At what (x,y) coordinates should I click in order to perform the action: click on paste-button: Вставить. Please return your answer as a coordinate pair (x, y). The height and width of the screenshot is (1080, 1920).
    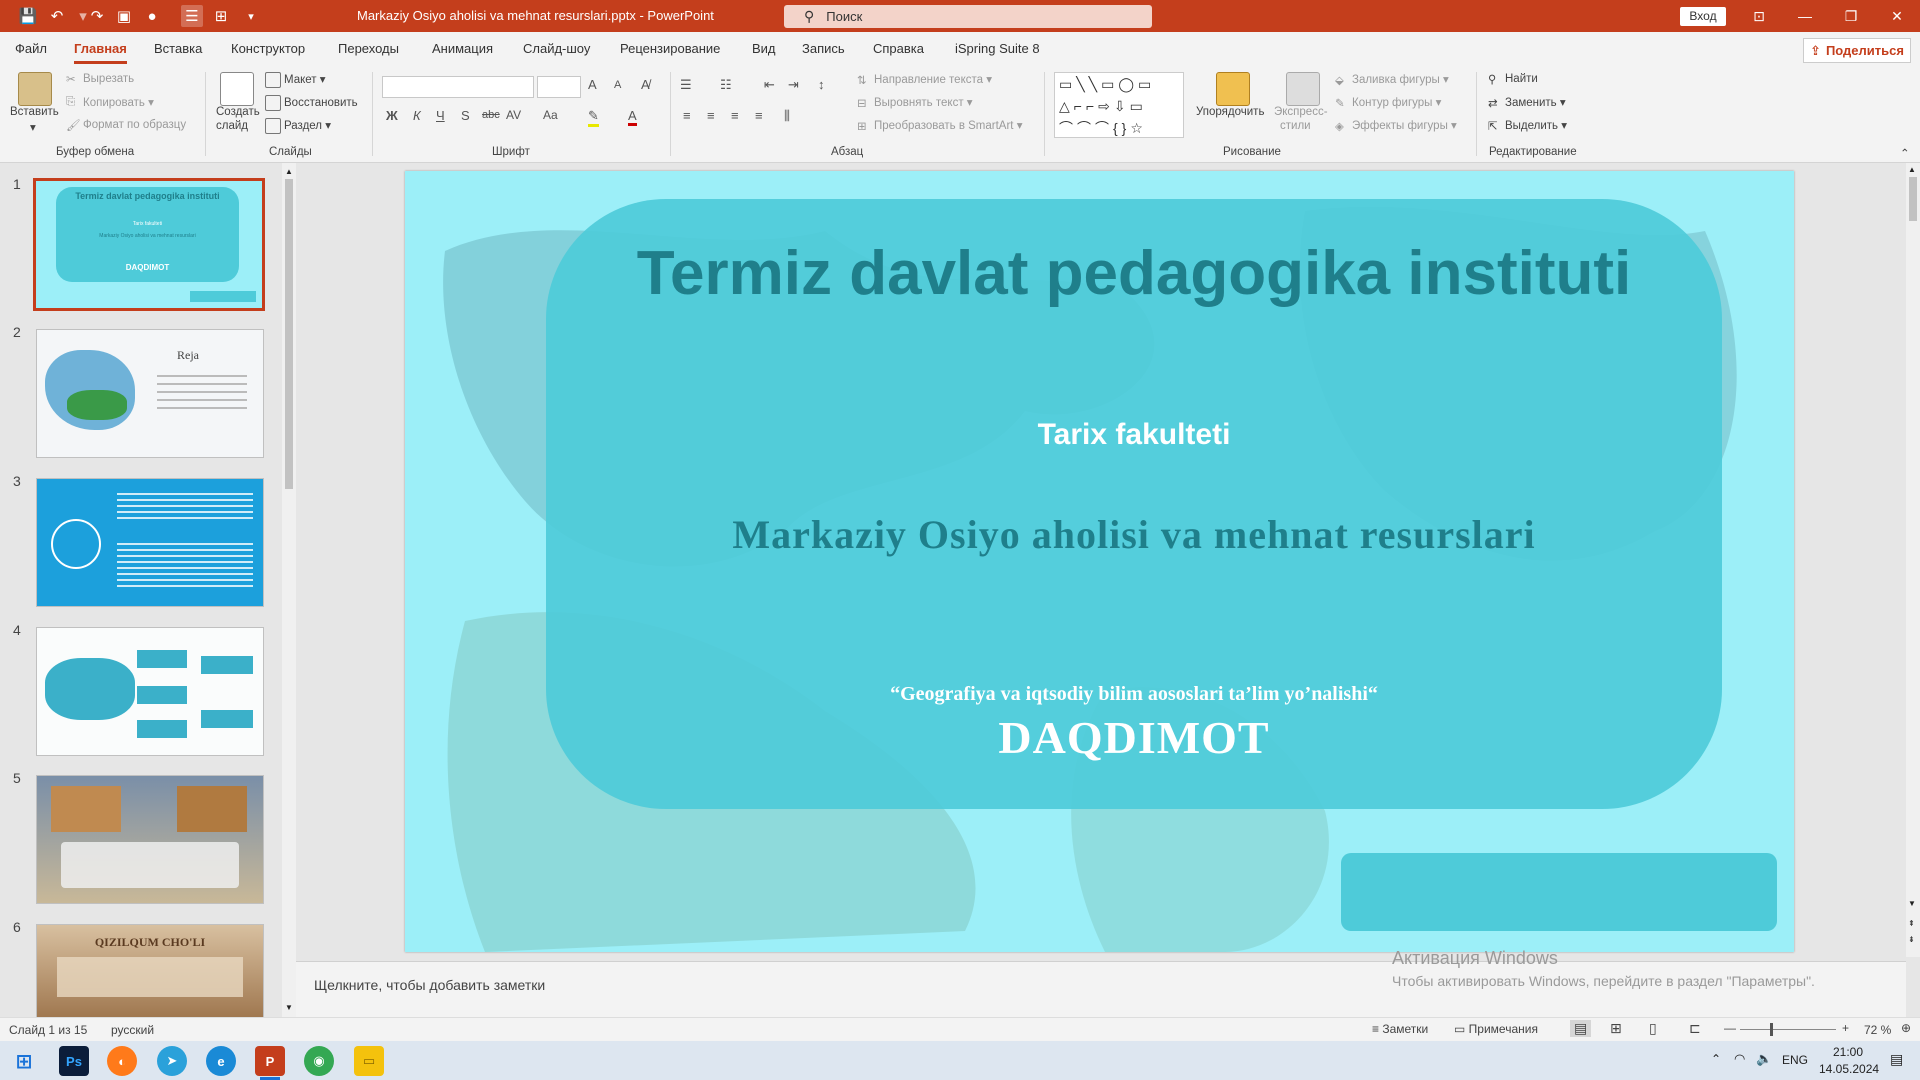
    Looking at the image, I should click on (34, 112).